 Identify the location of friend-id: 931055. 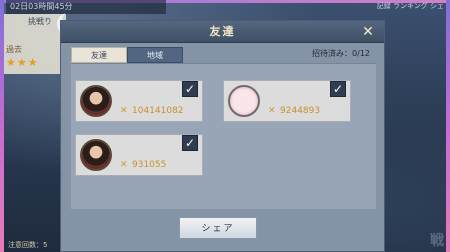
(149, 165).